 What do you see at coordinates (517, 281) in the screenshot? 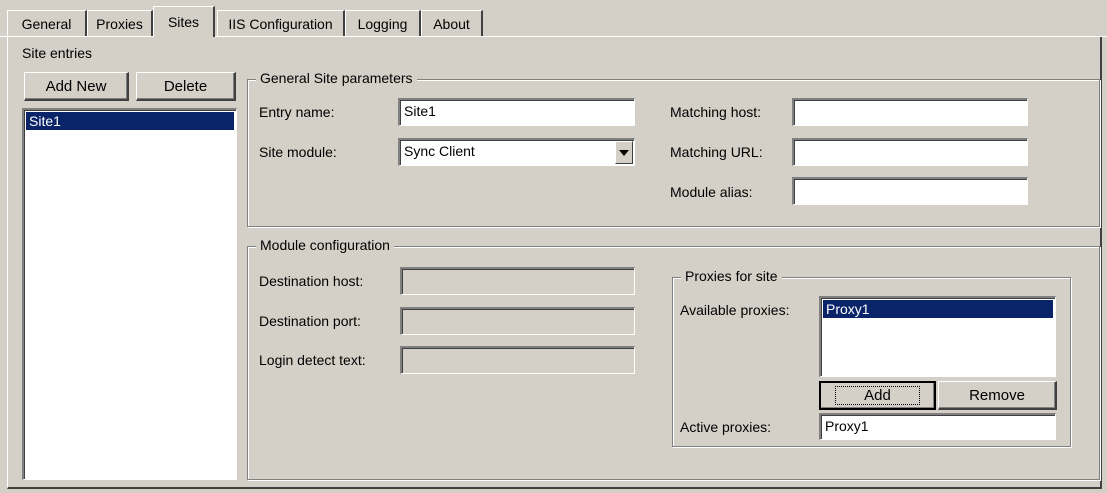
I see `destination-host-field` at bounding box center [517, 281].